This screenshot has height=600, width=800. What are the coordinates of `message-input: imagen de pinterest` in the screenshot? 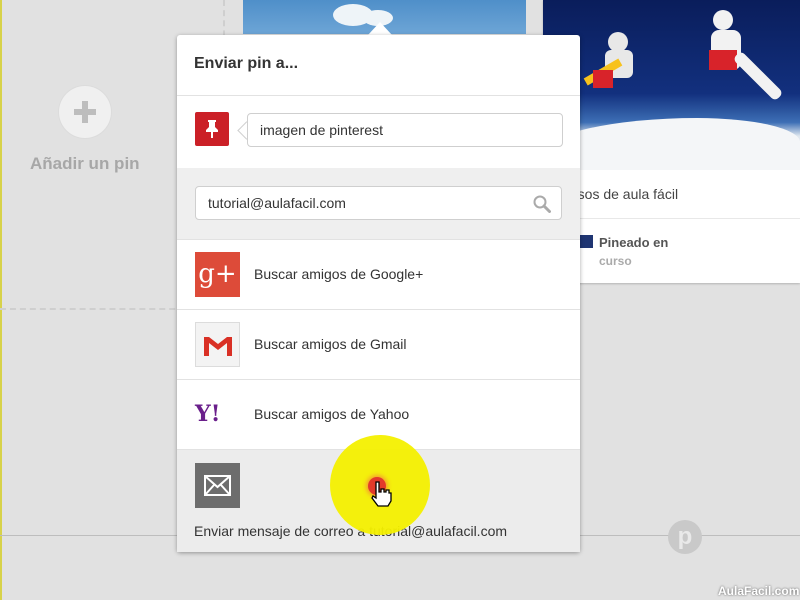 It's located at (405, 130).